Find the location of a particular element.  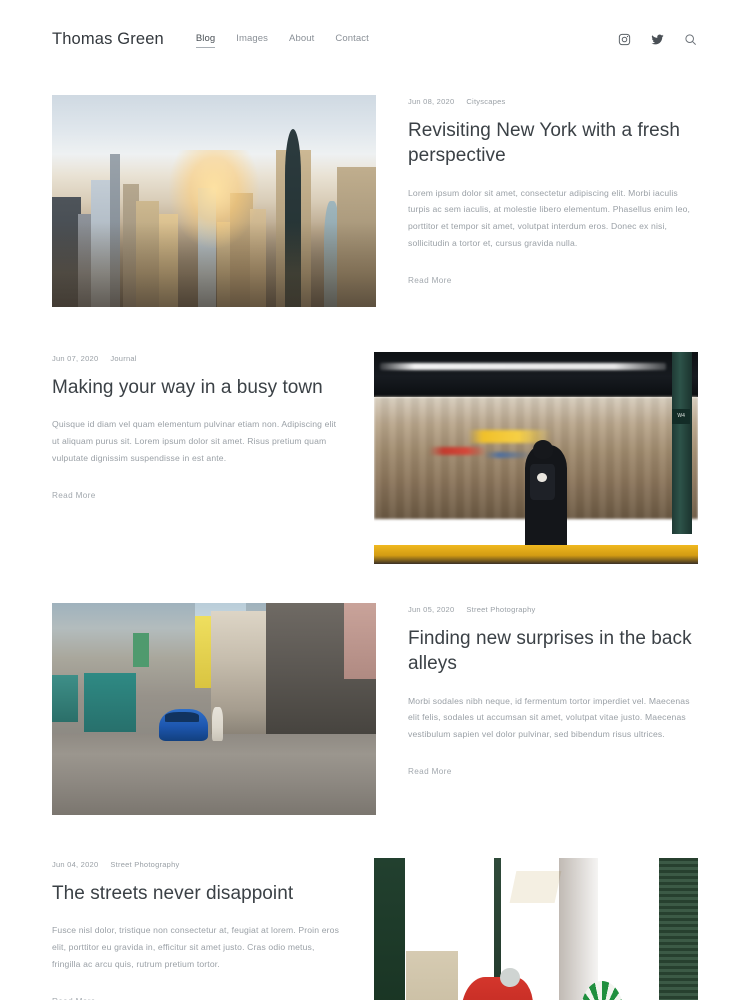

post-date: Jun 05, 2020 is located at coordinates (431, 609).